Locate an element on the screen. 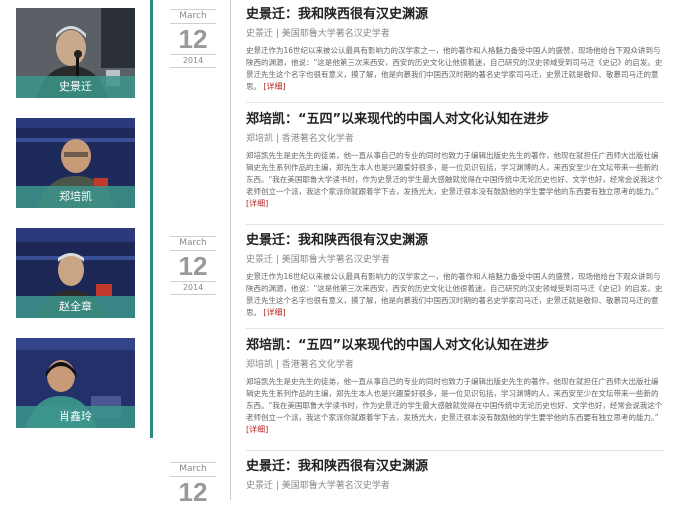 The width and height of the screenshot is (700, 507). date-badge-3: March 12 is located at coordinates (193, 484).